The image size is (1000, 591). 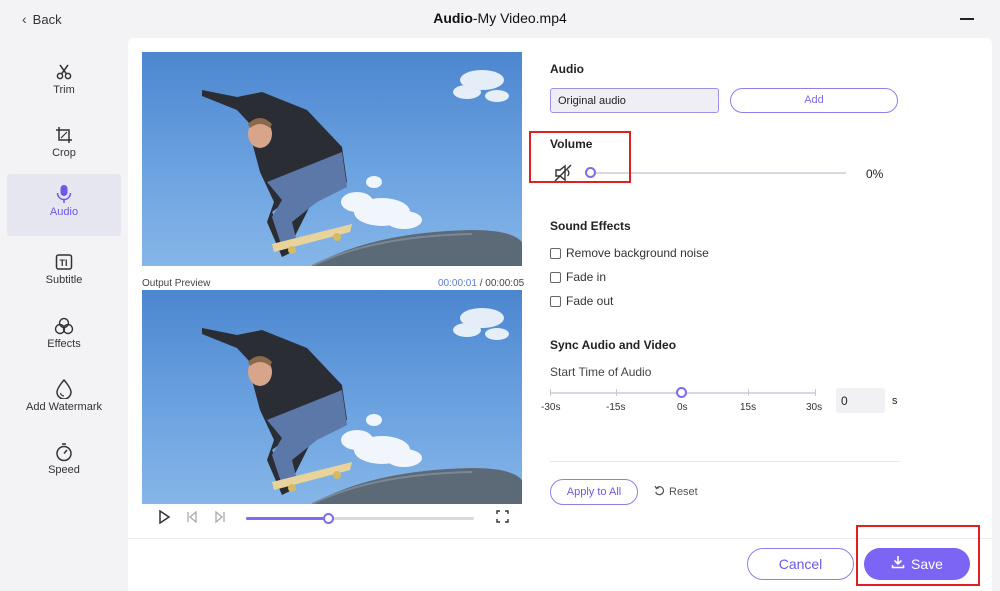 What do you see at coordinates (502, 518) in the screenshot?
I see `fullscreen-icon` at bounding box center [502, 518].